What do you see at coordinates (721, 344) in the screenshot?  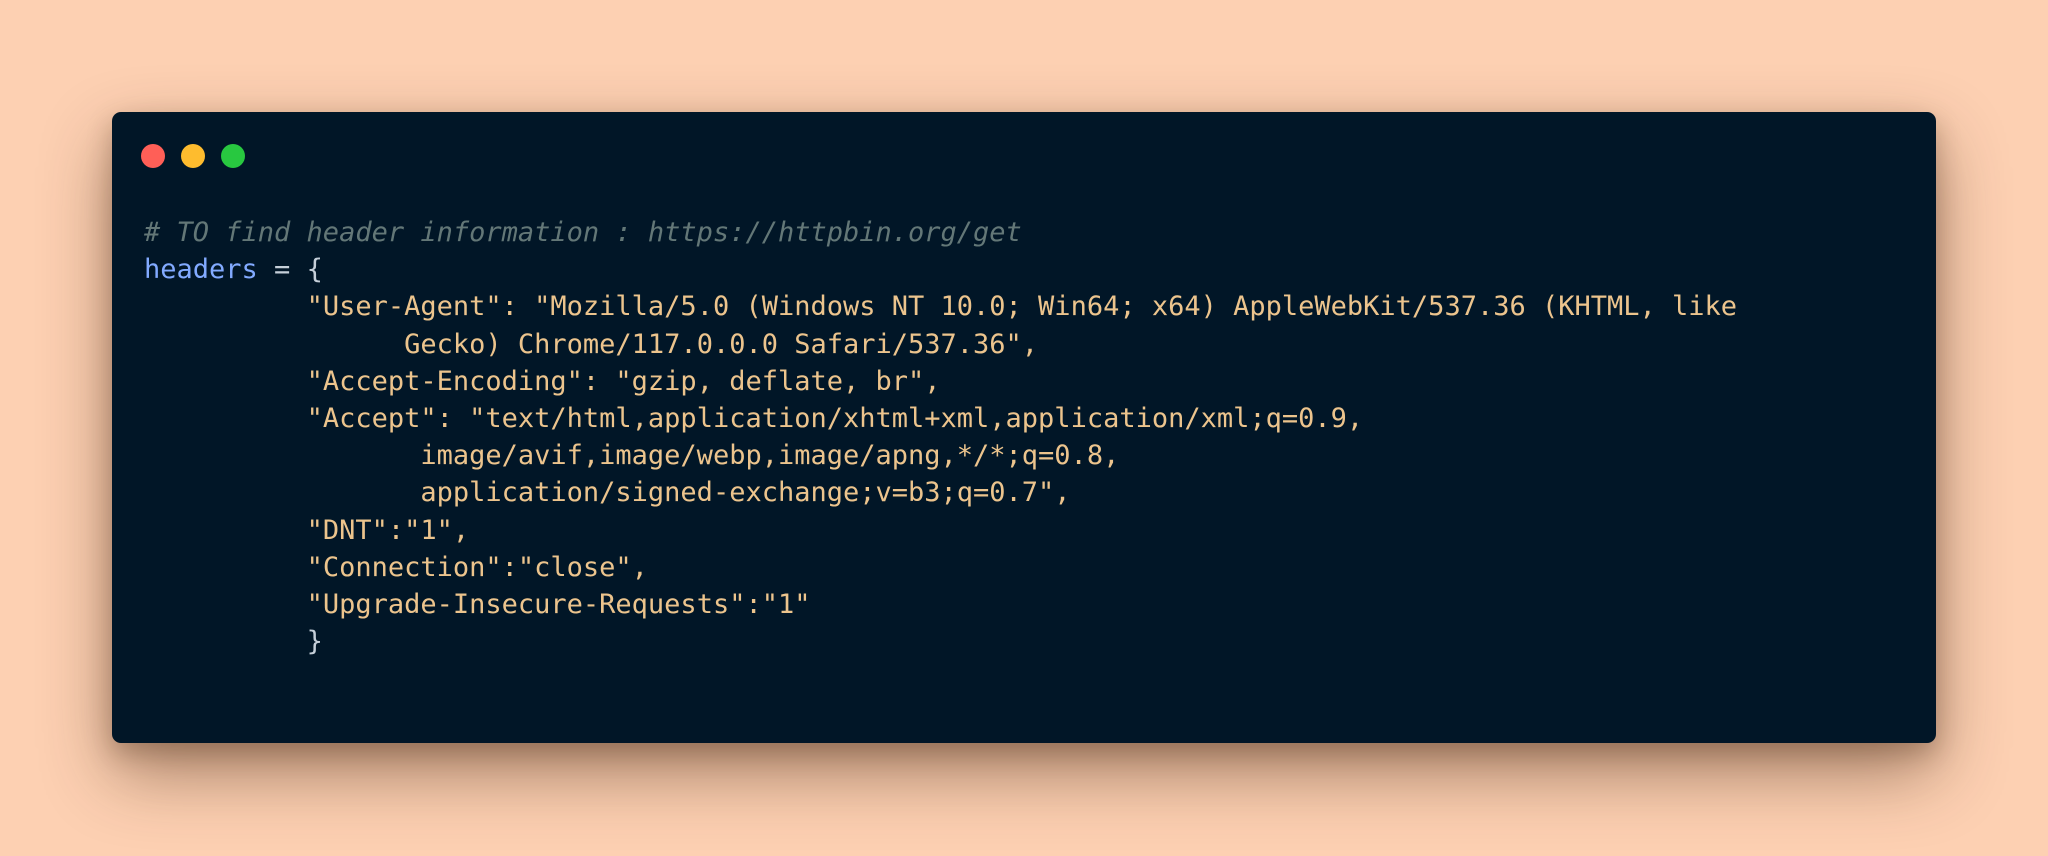 I see `user-agent-line-2: Gecko) Chrome/117.0.0.0 Safari/537.36",` at bounding box center [721, 344].